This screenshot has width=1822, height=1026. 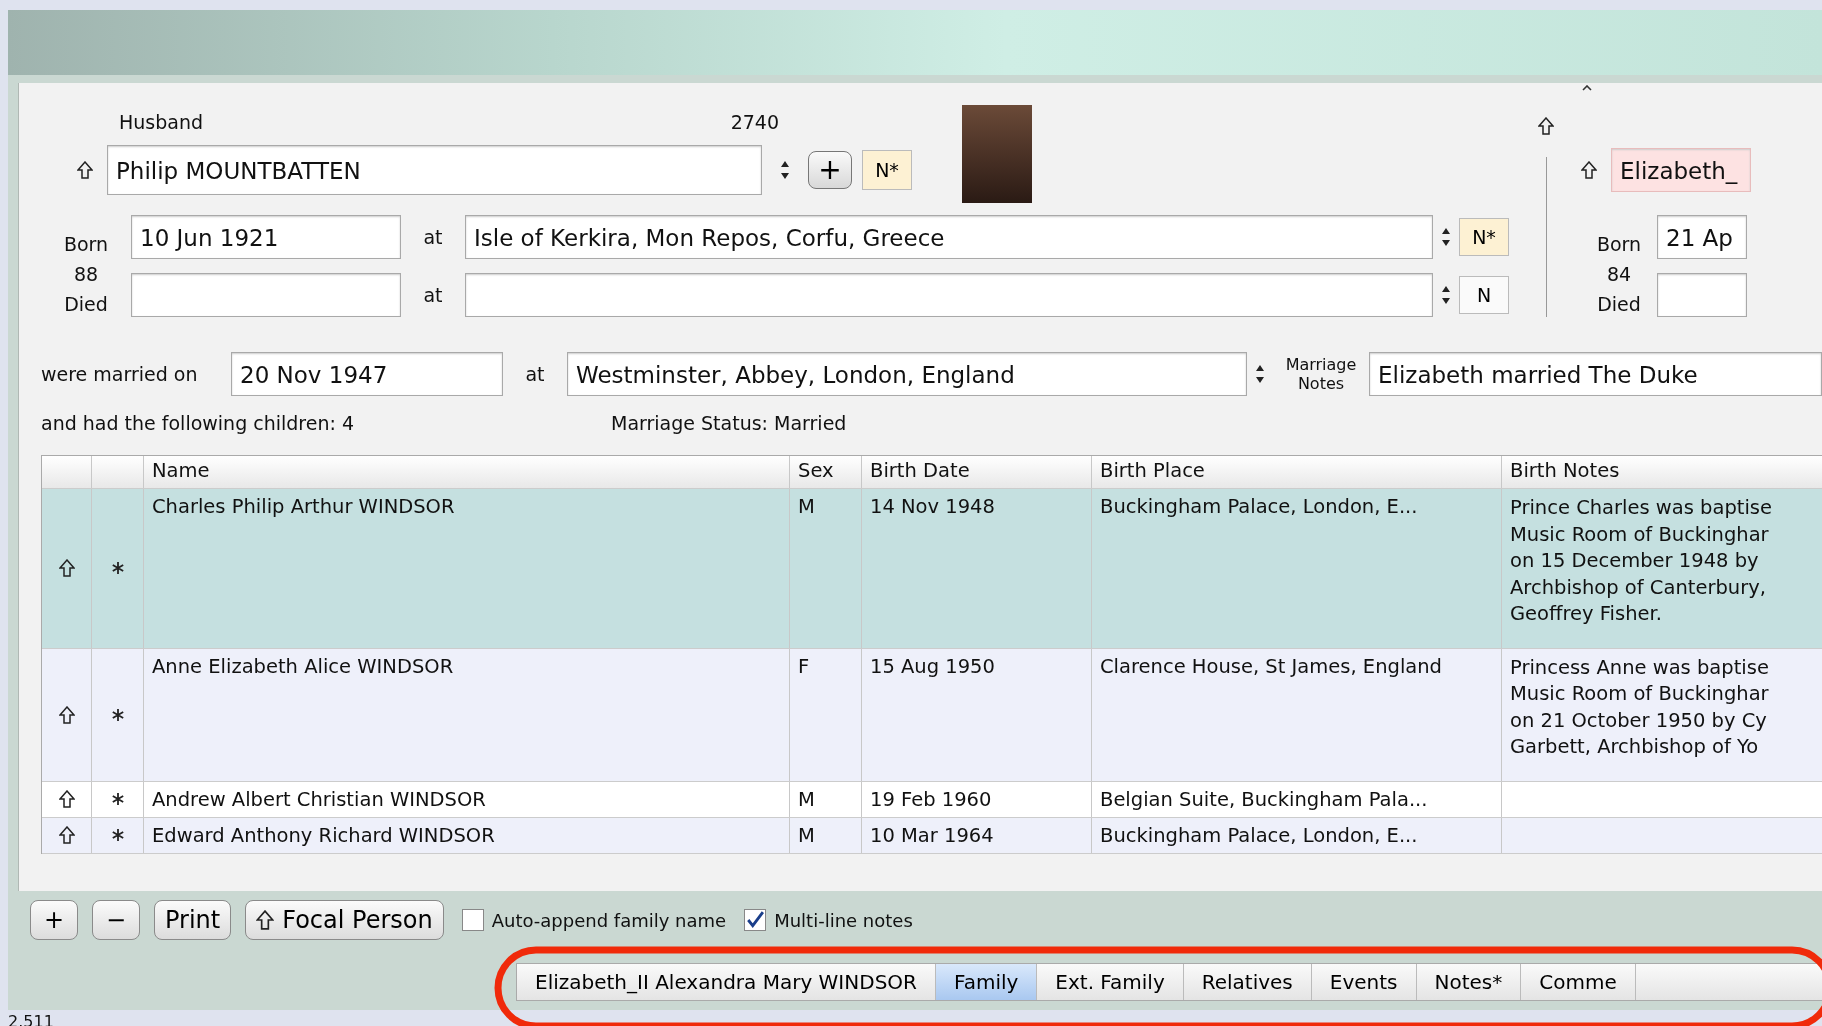 I want to click on table-cell: 15 Aug 1950, so click(x=932, y=666).